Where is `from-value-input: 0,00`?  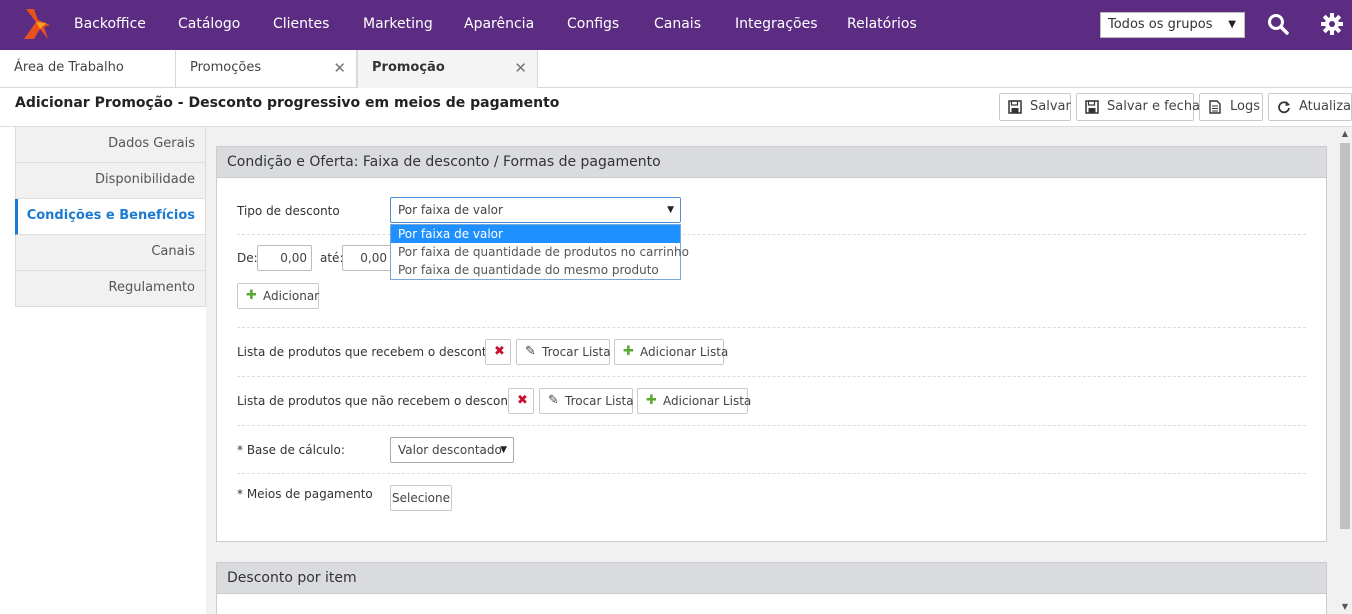
from-value-input: 0,00 is located at coordinates (284, 258).